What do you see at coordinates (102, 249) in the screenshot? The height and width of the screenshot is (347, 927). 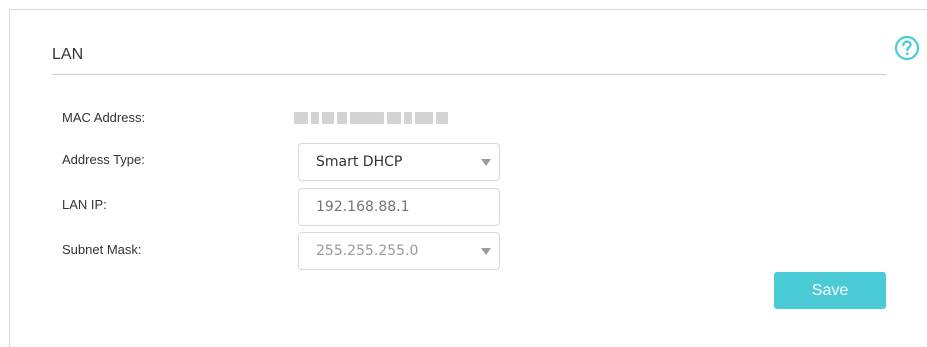 I see `subnet-mask-label: Subnet Mask:` at bounding box center [102, 249].